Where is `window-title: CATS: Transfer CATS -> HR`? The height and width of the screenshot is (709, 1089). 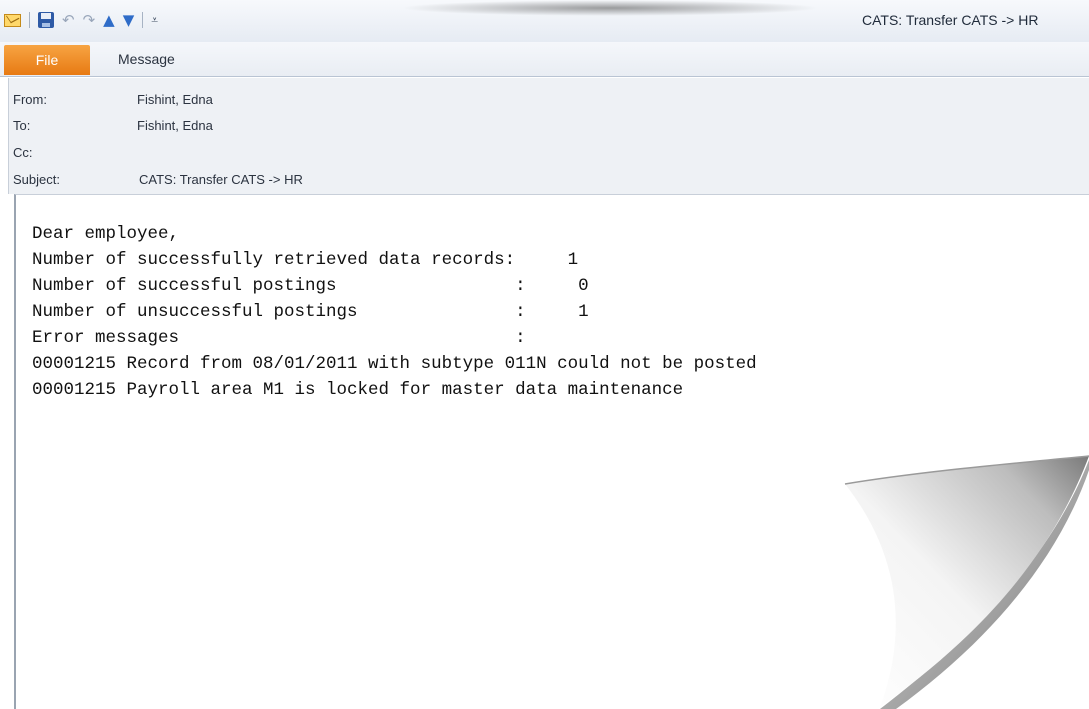 window-title: CATS: Transfer CATS -> HR is located at coordinates (950, 20).